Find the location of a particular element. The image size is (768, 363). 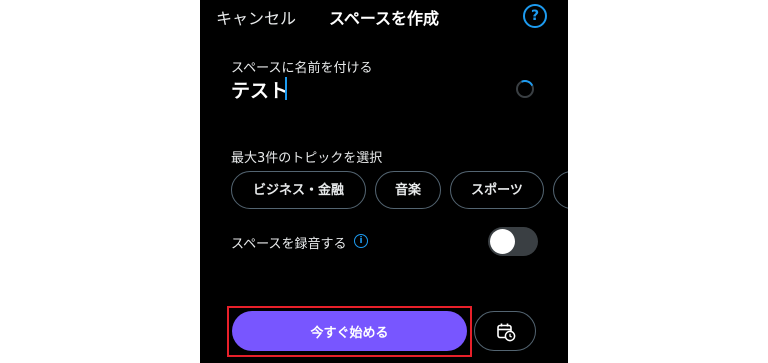

calendar-clock-icon is located at coordinates (506, 332).